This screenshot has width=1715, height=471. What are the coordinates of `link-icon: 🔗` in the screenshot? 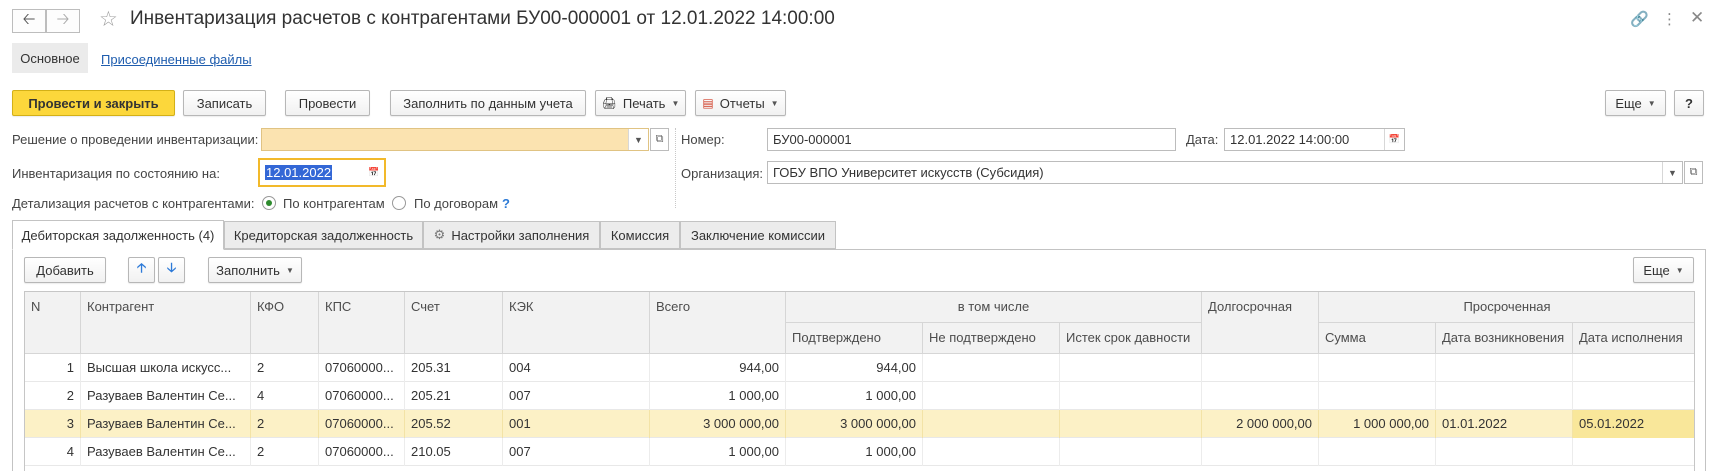 It's located at (1639, 19).